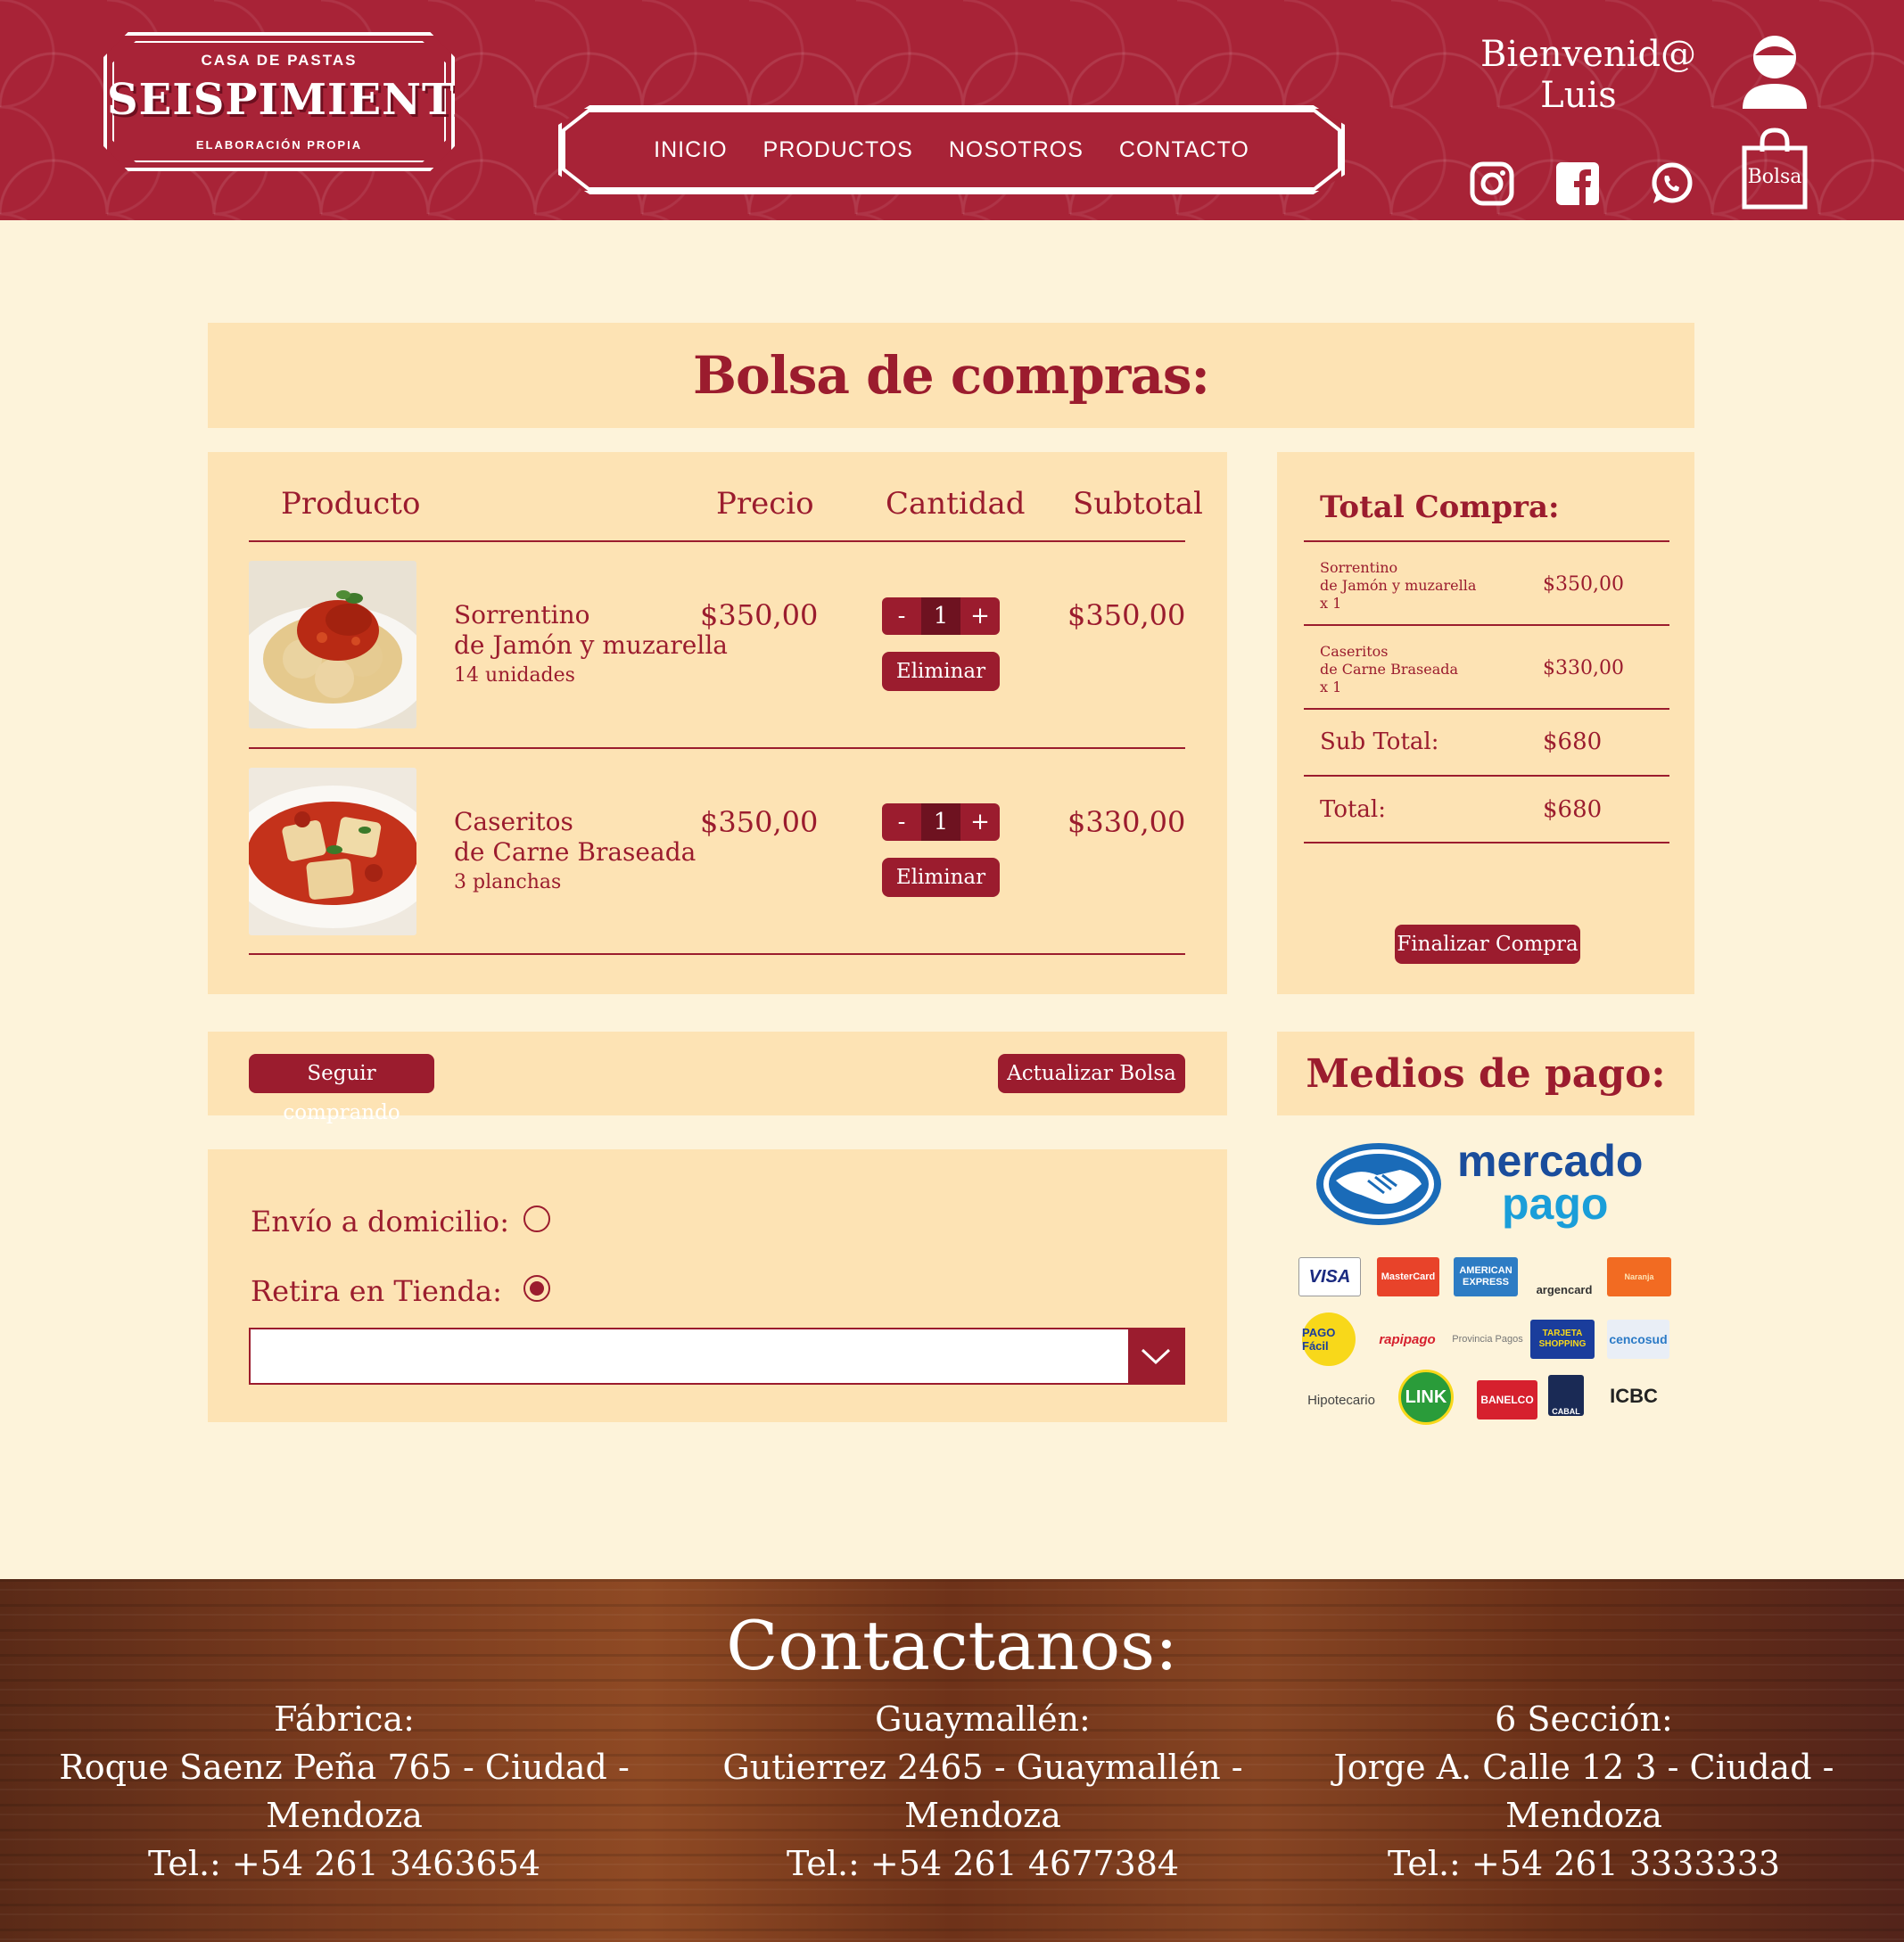  I want to click on welcome-greeting: Bienvenid@, so click(1588, 54).